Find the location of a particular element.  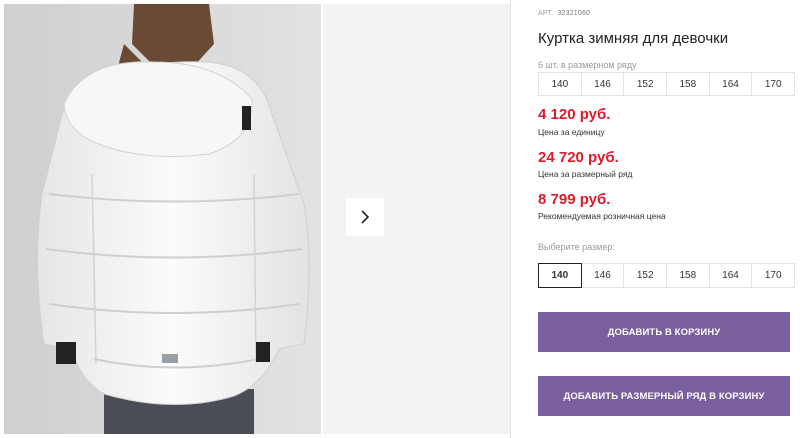

size-row-cell: 164 is located at coordinates (730, 84).